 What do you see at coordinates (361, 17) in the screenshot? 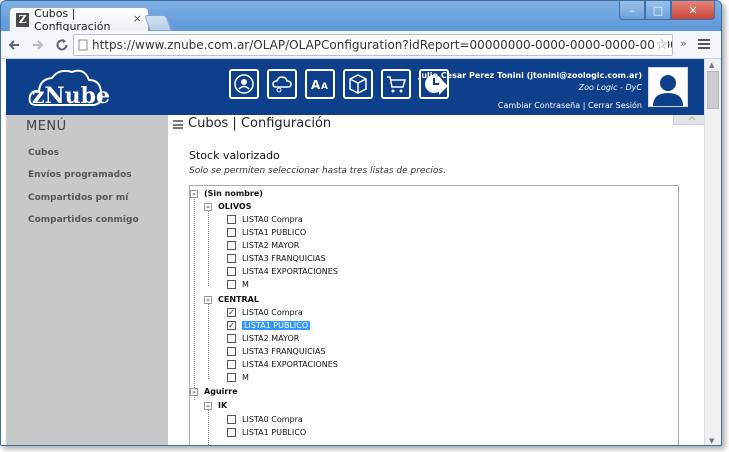
I see `title-bar: Z Cubos | Configuración × – □ ✕` at bounding box center [361, 17].